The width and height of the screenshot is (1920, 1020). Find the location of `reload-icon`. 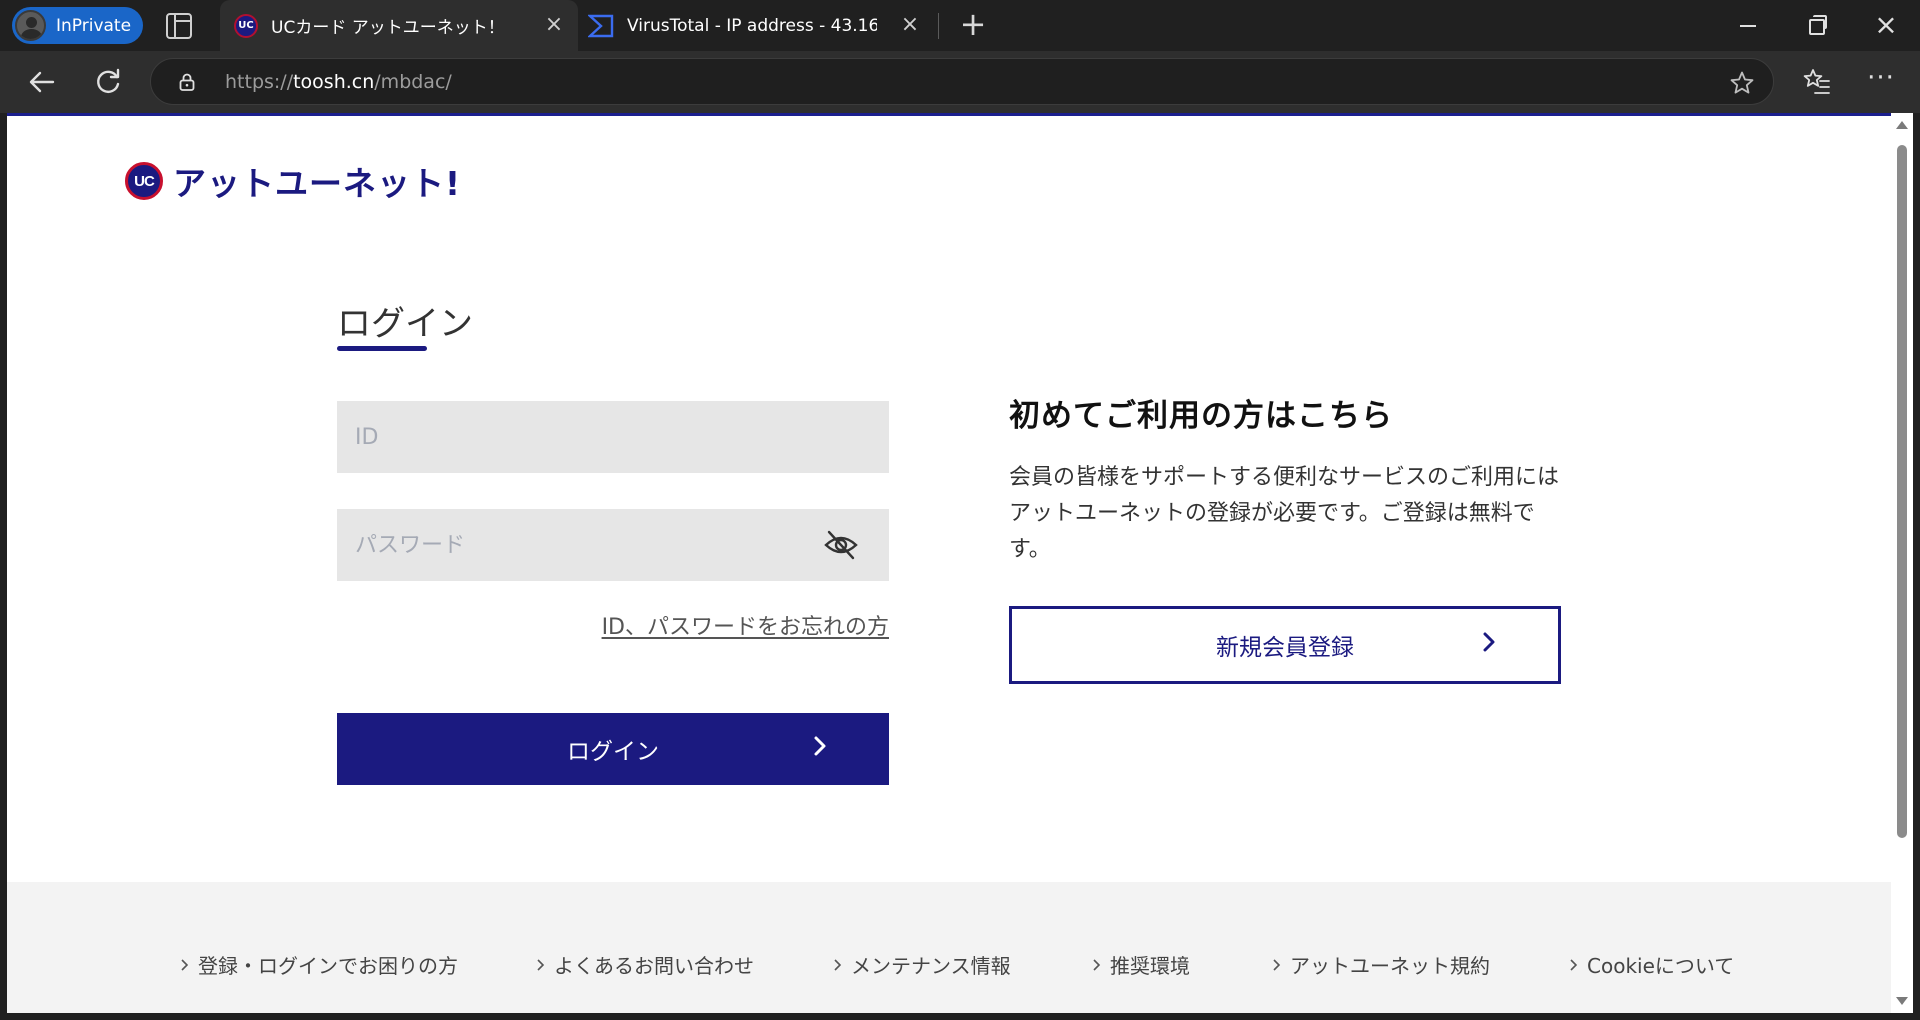

reload-icon is located at coordinates (108, 82).